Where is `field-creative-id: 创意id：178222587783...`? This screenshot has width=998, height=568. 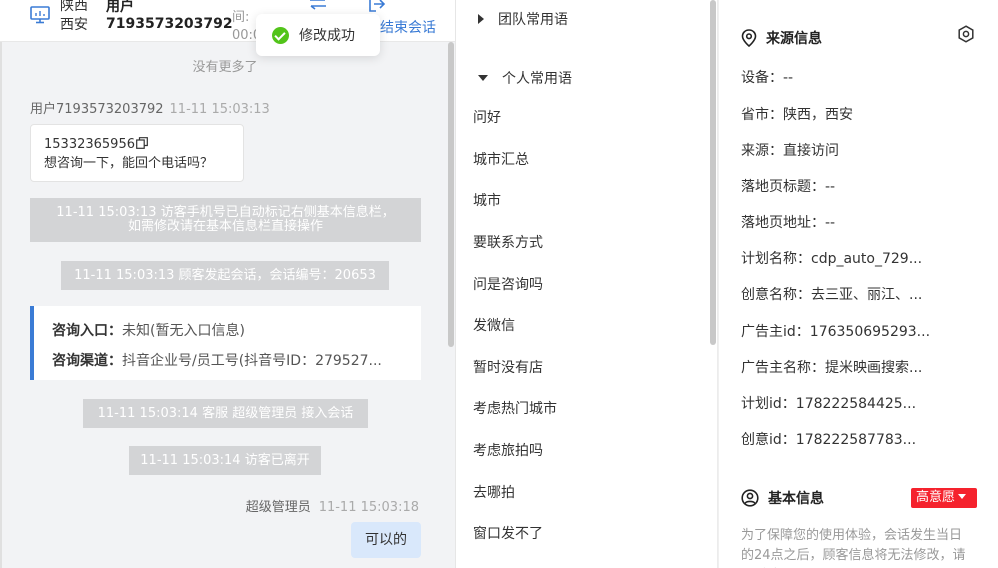 field-creative-id: 创意id：178222587783... is located at coordinates (828, 440).